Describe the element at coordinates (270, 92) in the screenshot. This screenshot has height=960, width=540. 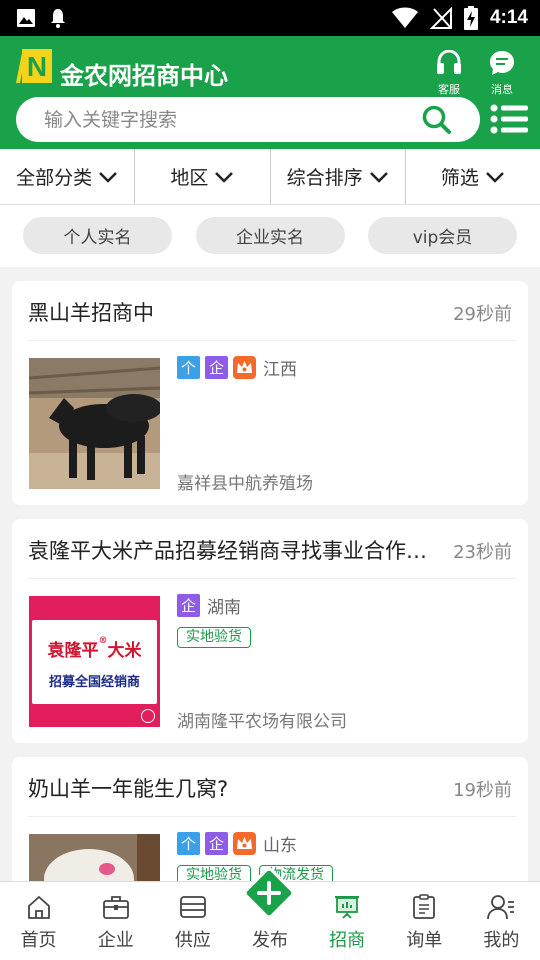
I see `header: N 金农网招商中心 客服 消息` at that location.